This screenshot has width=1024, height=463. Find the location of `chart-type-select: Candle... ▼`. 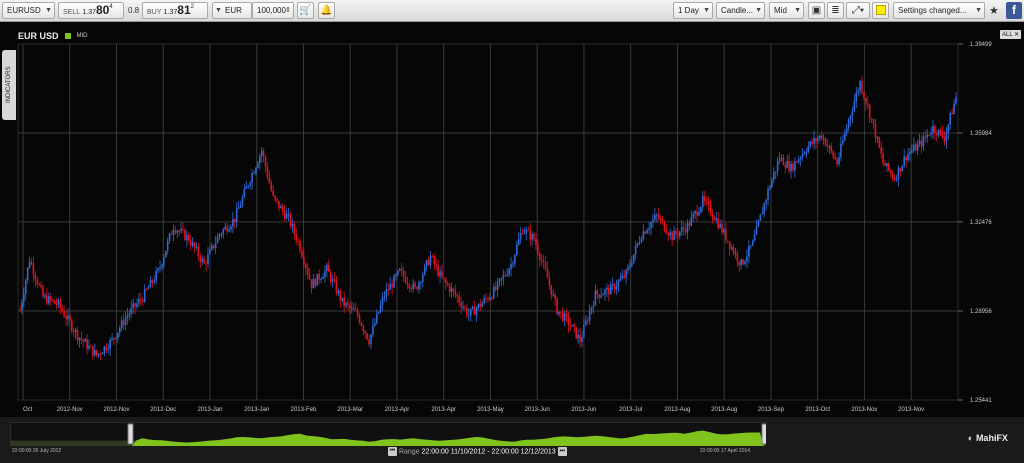

chart-type-select: Candle... ▼ is located at coordinates (740, 10).